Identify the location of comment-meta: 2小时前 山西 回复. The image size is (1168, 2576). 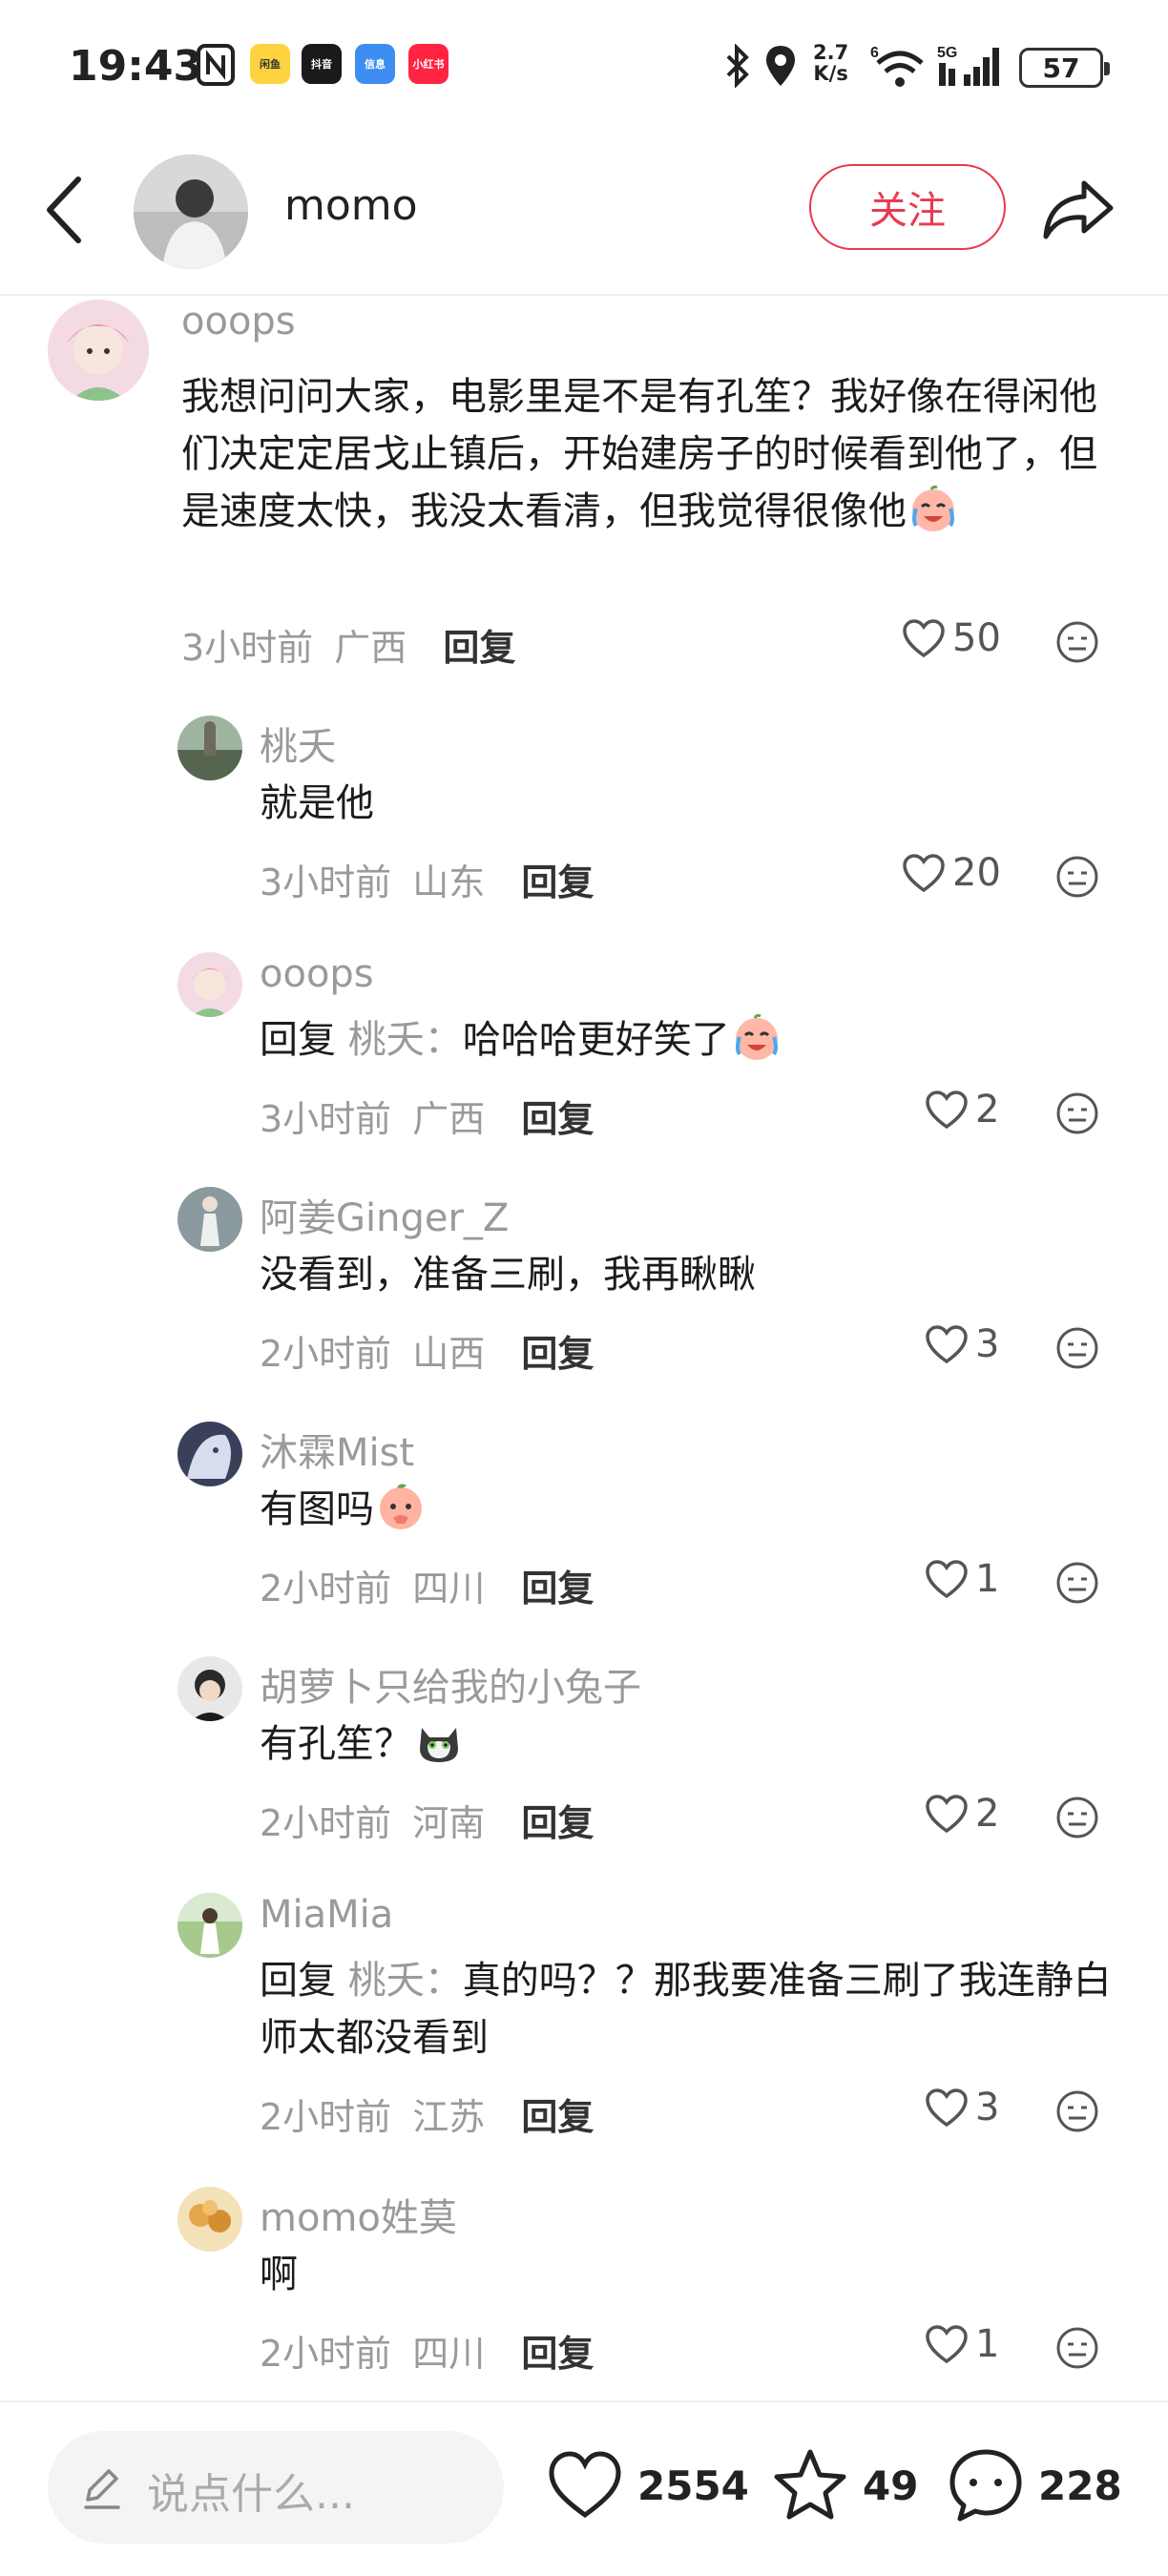
(427, 1350).